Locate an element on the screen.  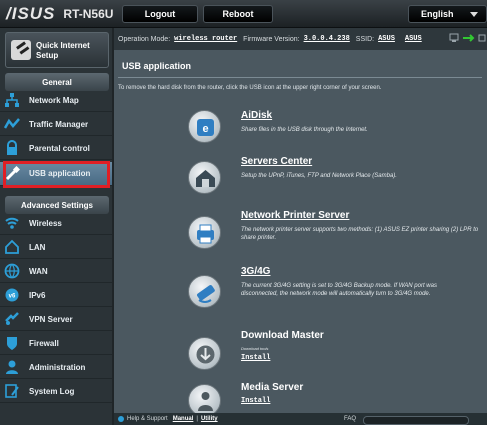
download-master-title: Download Master is located at coordinates (282, 335).